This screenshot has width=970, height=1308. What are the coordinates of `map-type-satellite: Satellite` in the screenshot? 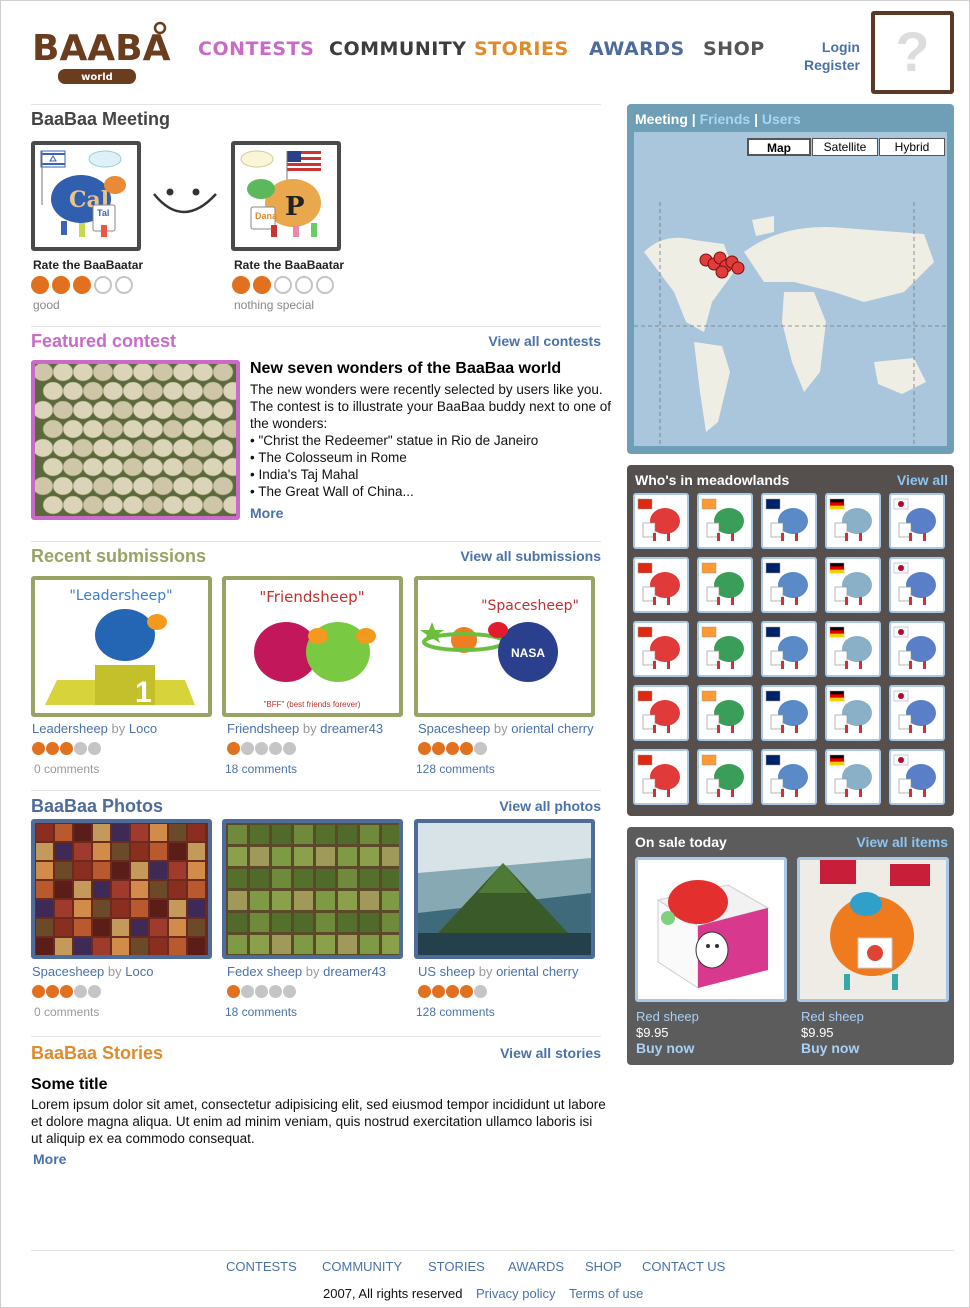 It's located at (845, 147).